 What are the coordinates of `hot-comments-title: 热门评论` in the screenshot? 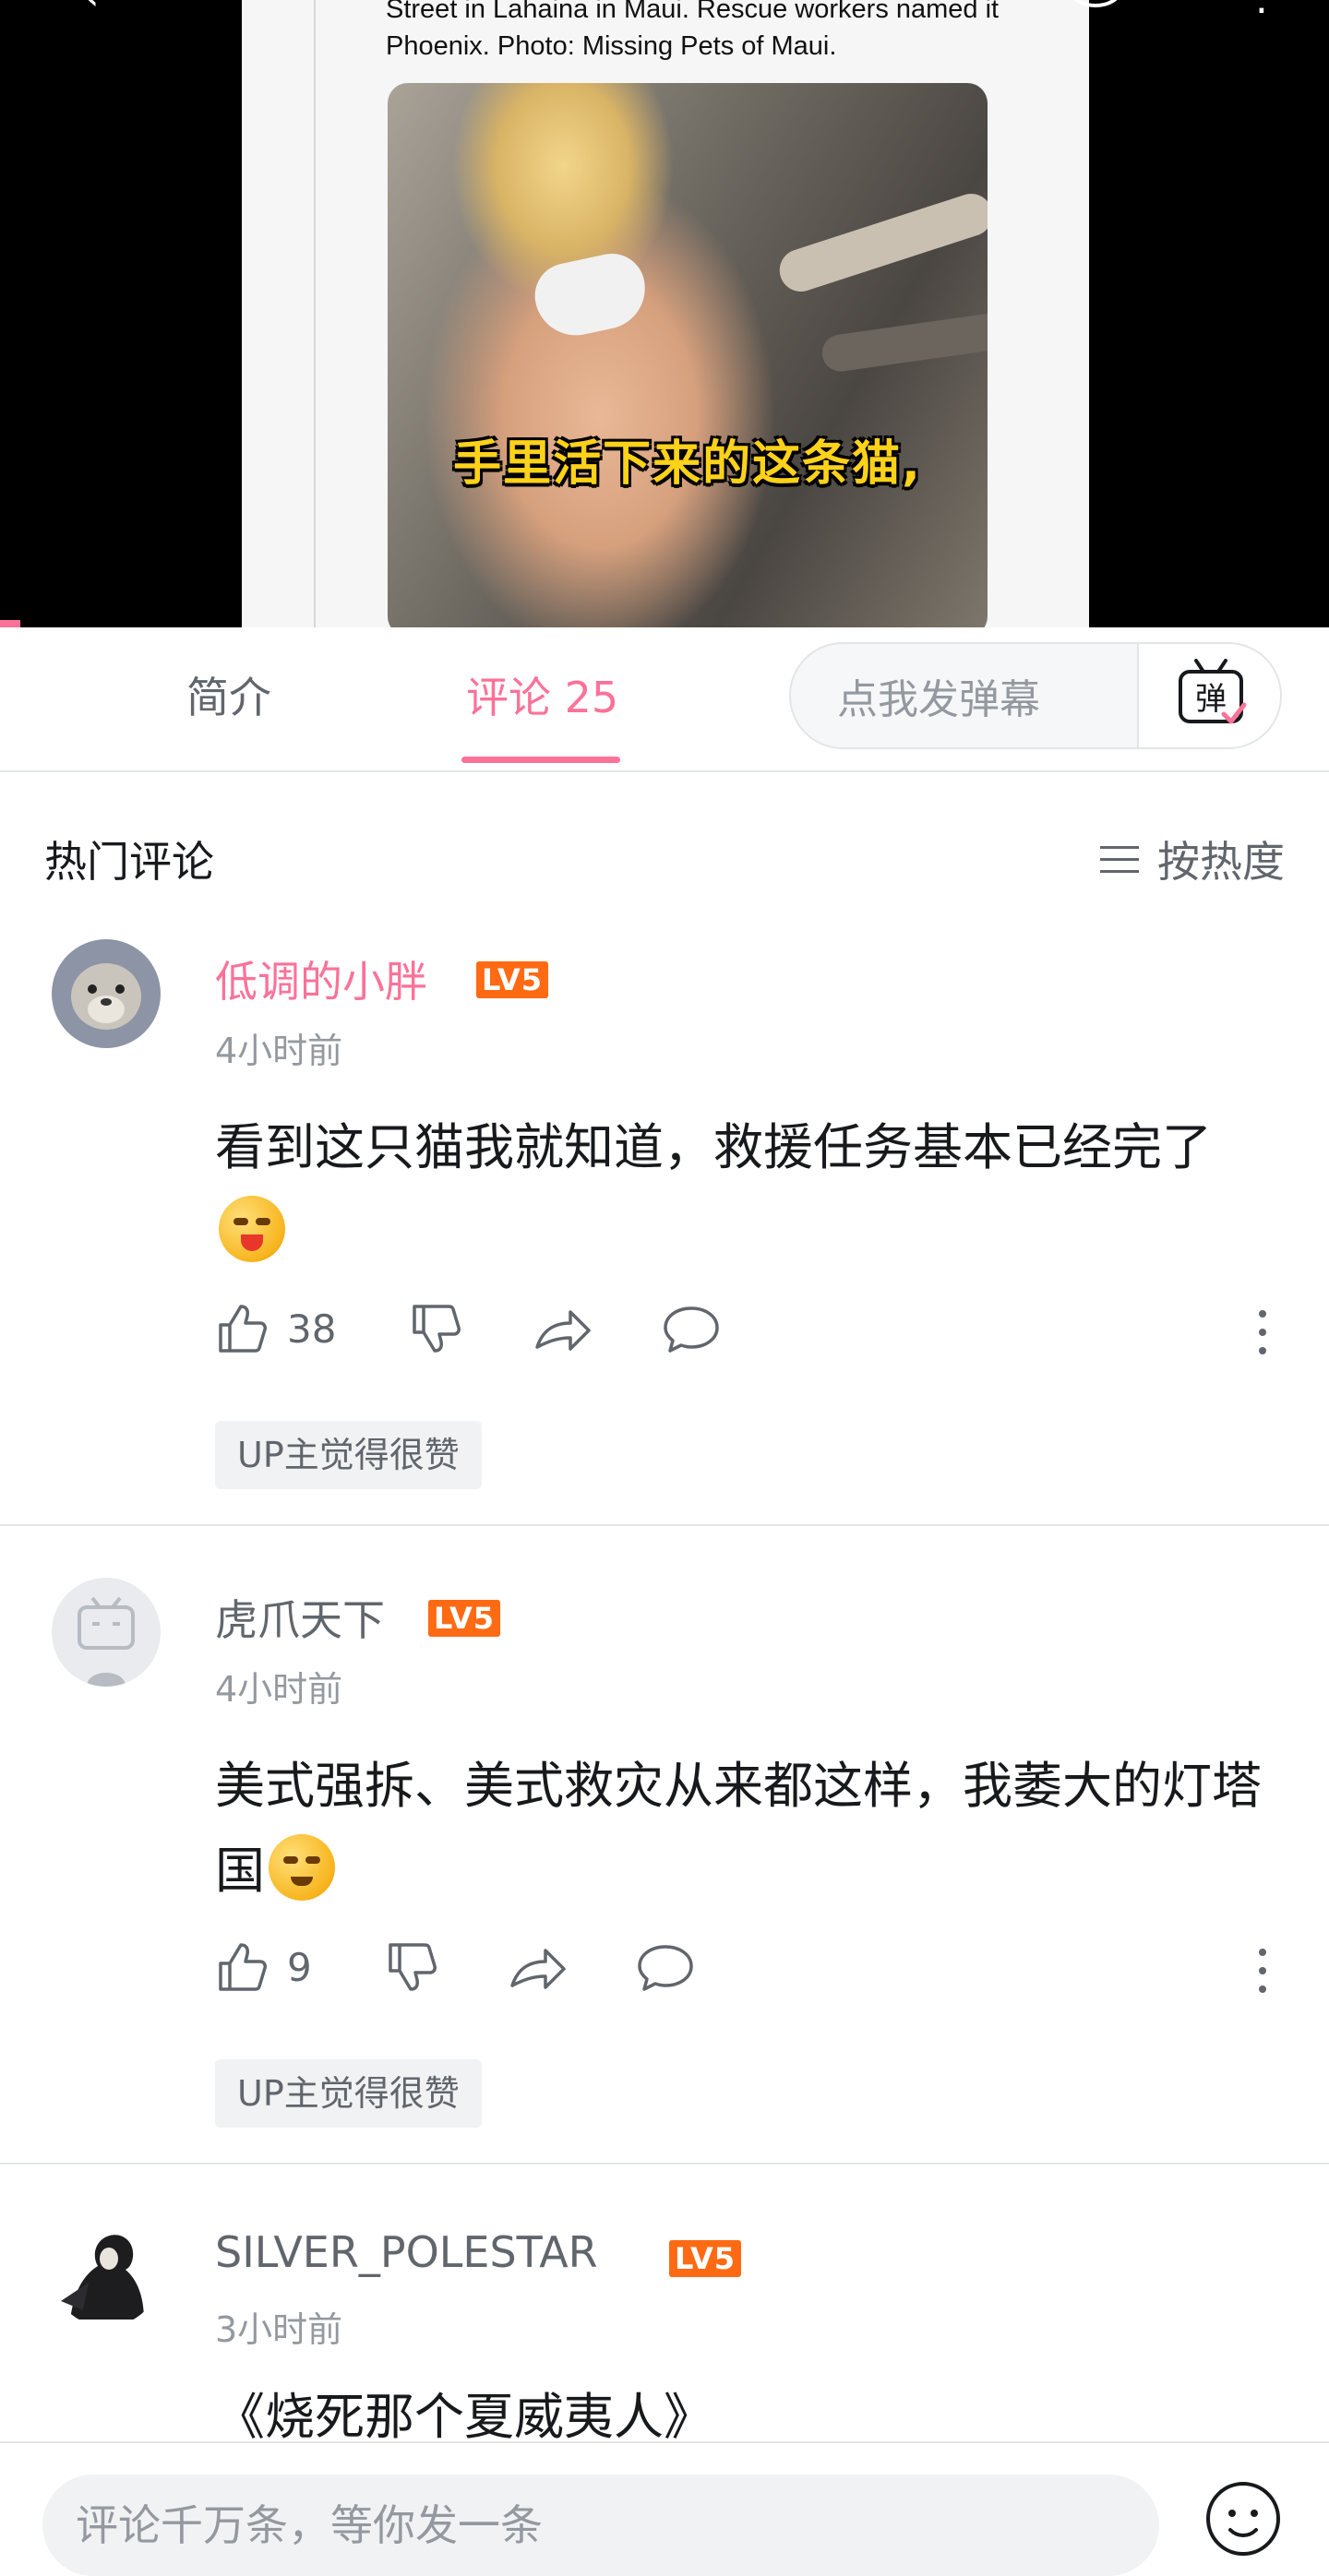 It's located at (129, 862).